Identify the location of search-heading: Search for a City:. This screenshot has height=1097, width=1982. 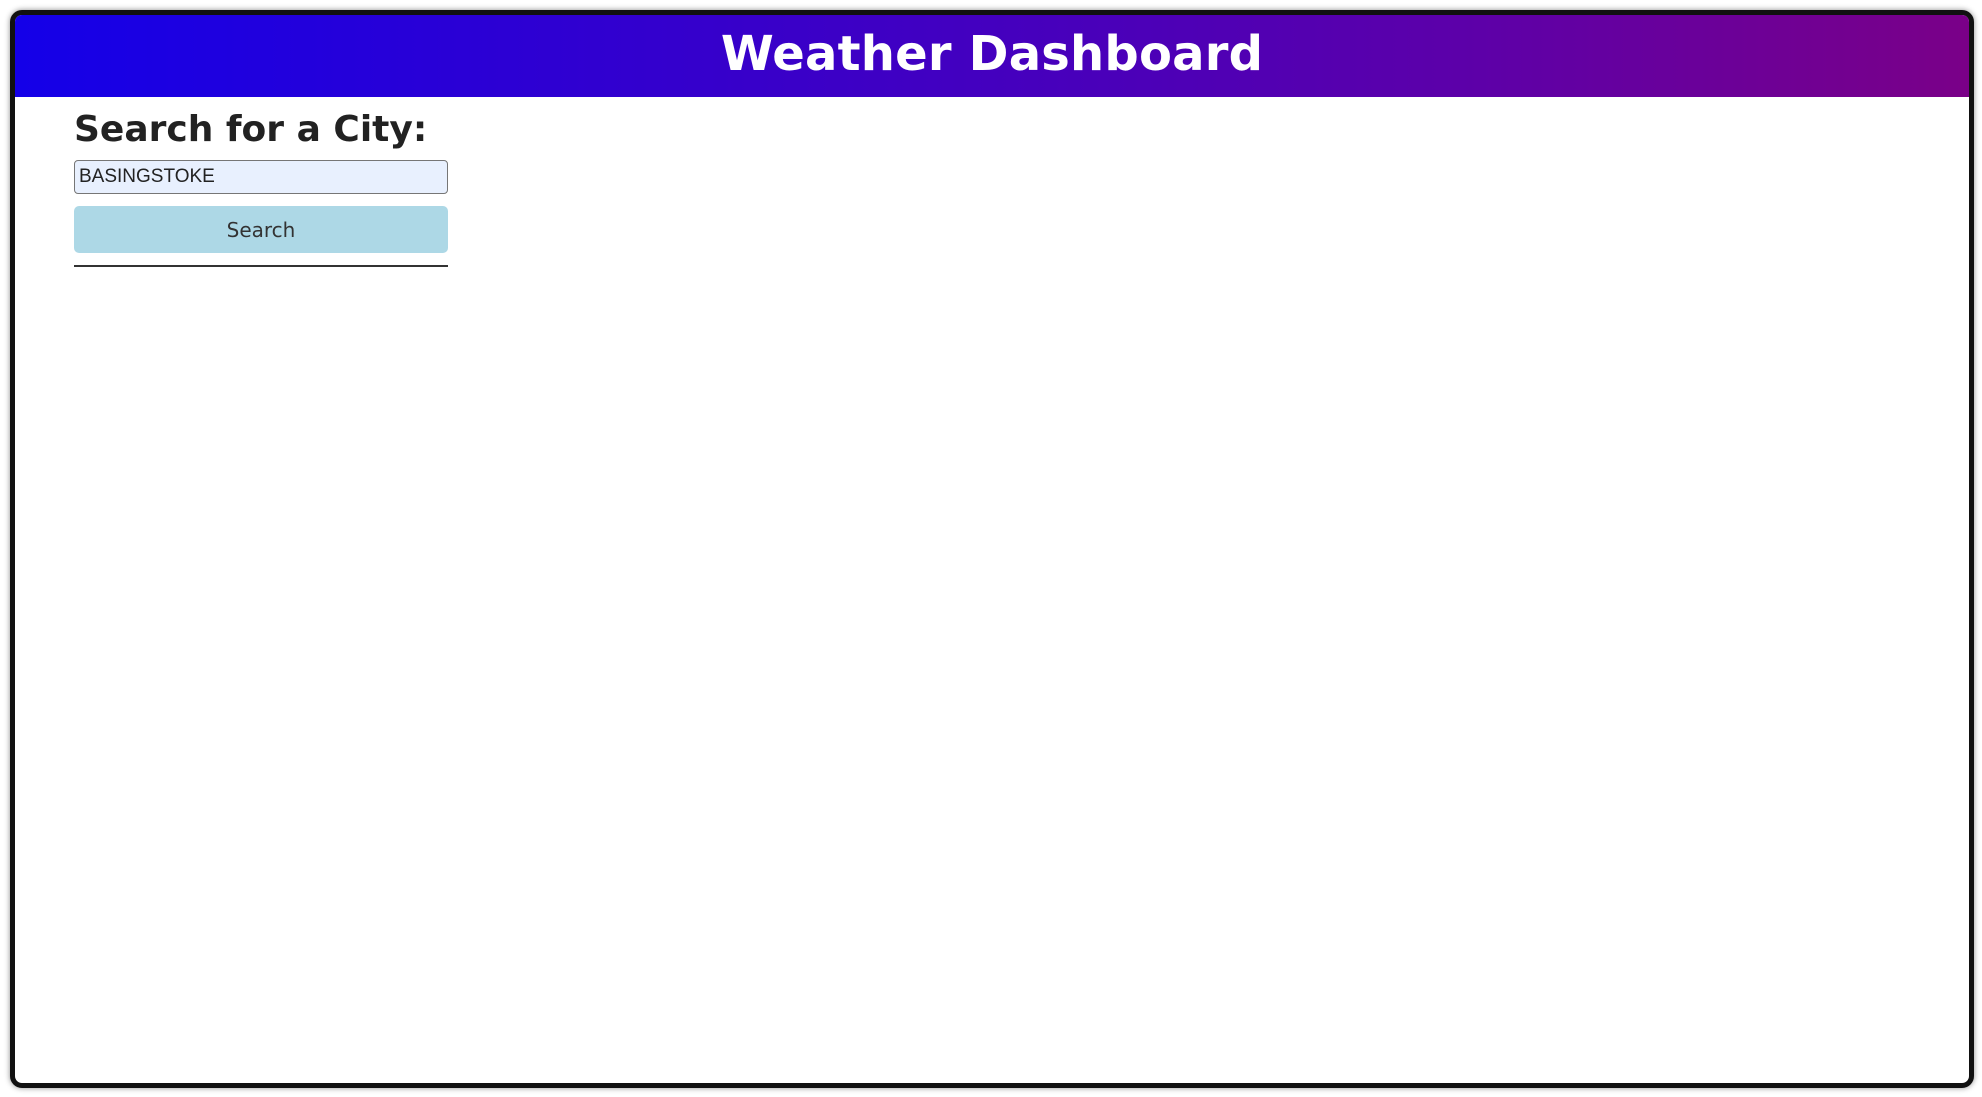
(251, 129).